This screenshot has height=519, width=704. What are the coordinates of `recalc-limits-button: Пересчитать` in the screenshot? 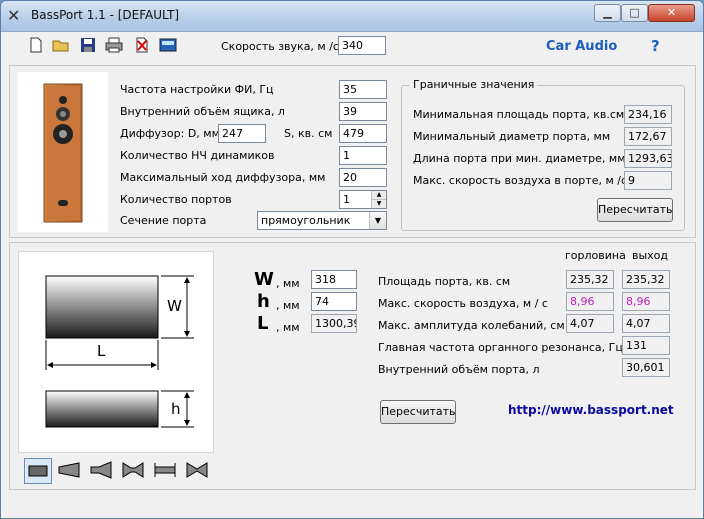 It's located at (635, 210).